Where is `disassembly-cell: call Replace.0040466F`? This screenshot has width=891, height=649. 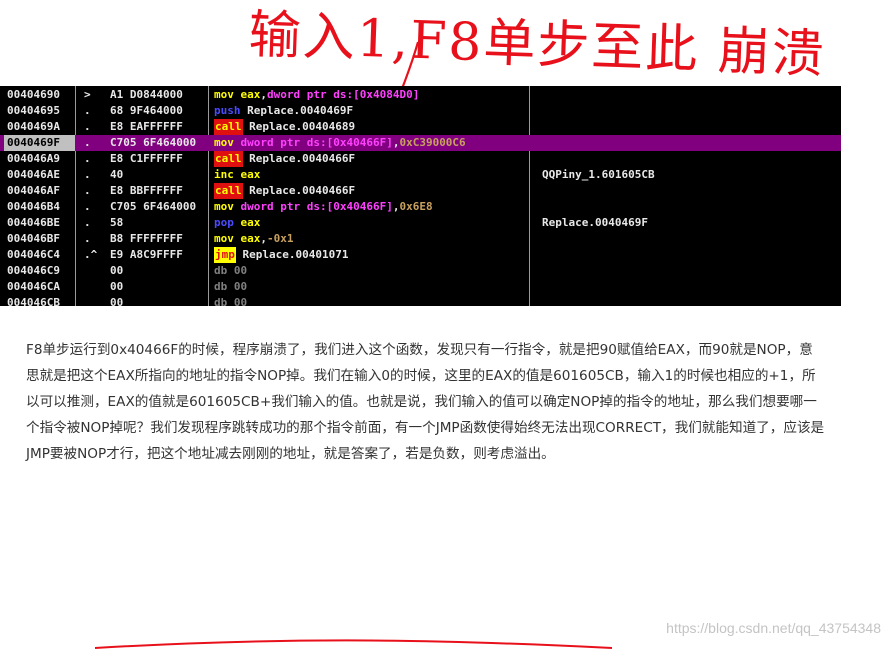 disassembly-cell: call Replace.0040466F is located at coordinates (371, 191).